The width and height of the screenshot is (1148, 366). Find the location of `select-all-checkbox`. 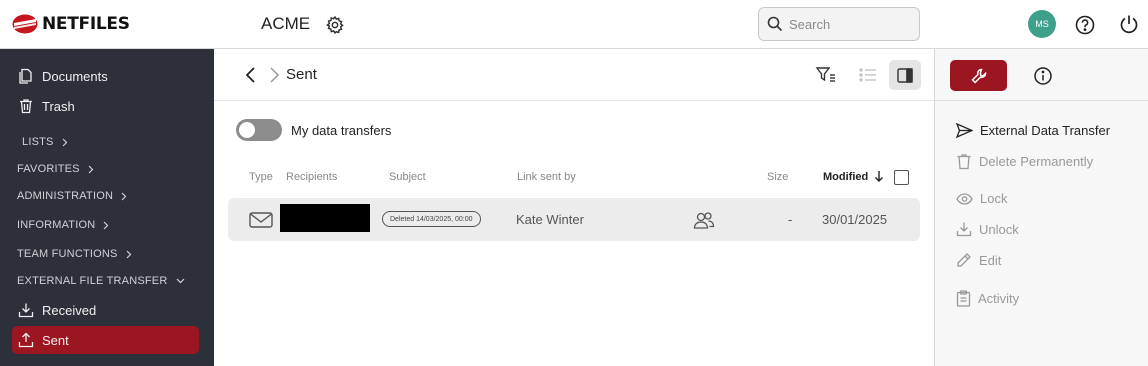

select-all-checkbox is located at coordinates (901, 177).